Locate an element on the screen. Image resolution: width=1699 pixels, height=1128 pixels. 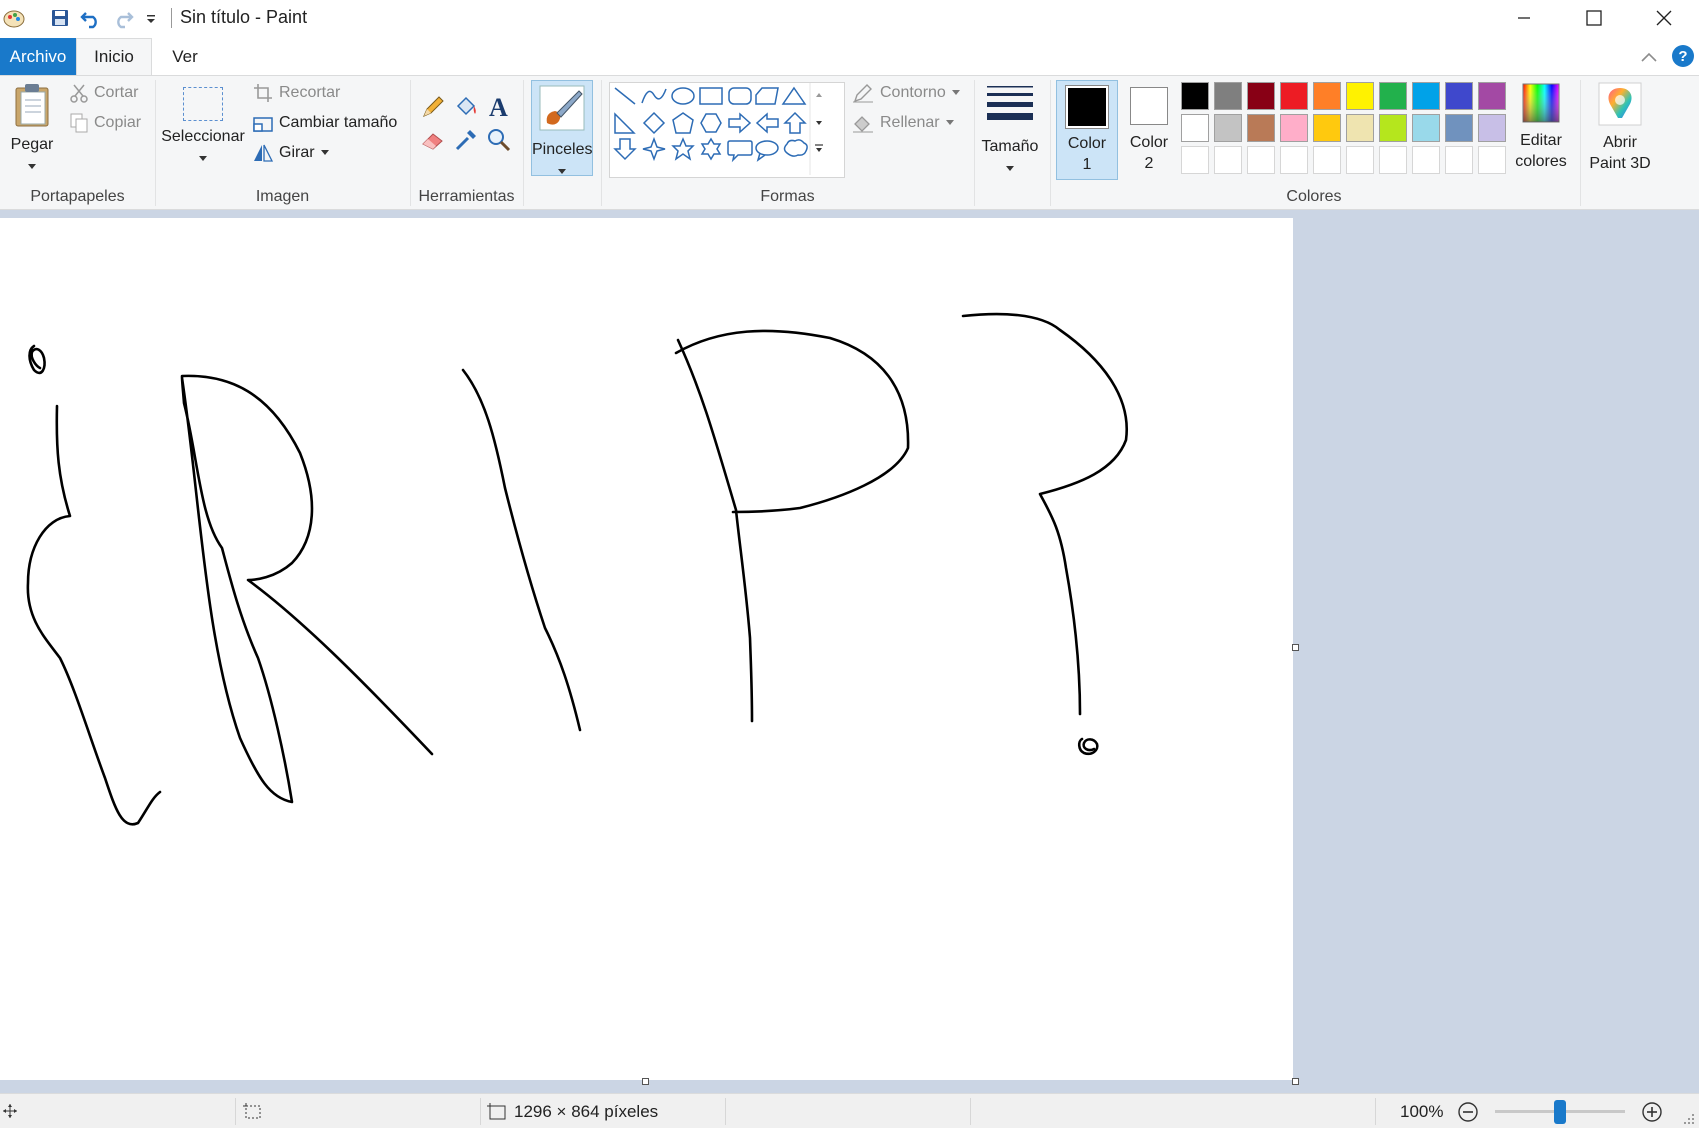
paste-label: Pegar is located at coordinates (32, 144).